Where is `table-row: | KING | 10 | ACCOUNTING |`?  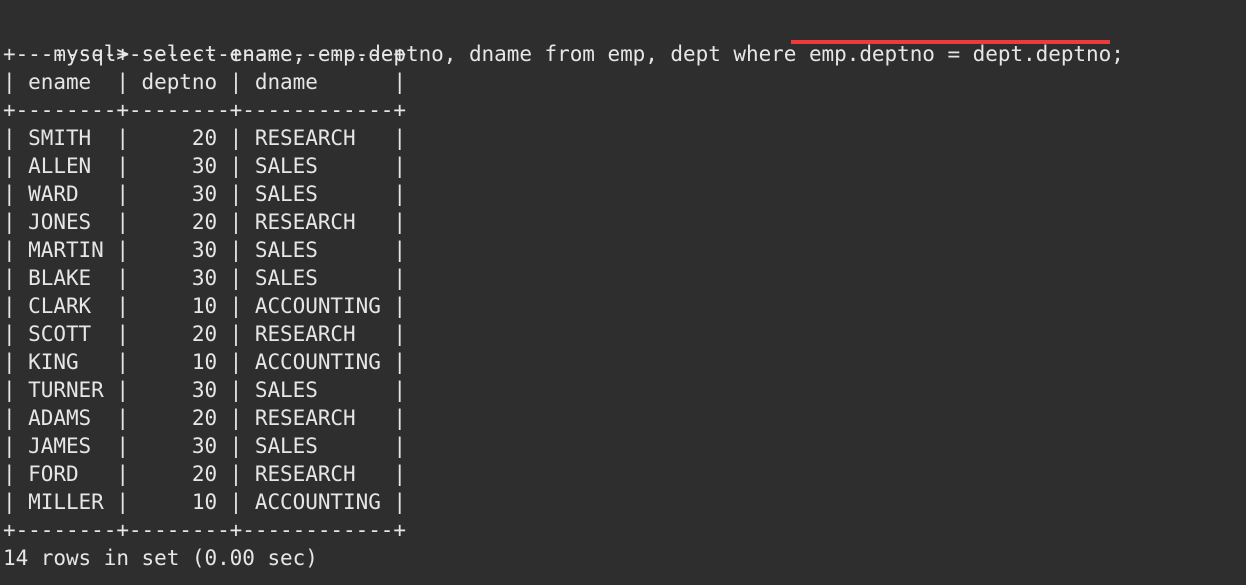 table-row: | KING | 10 | ACCOUNTING | is located at coordinates (204, 362).